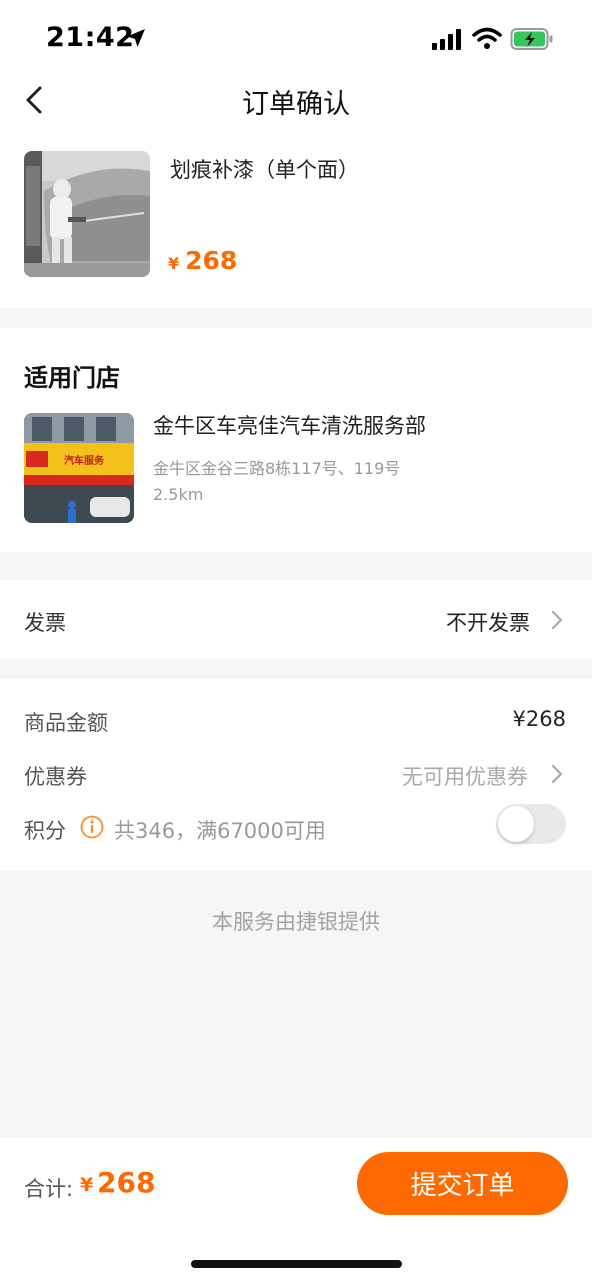  What do you see at coordinates (465, 776) in the screenshot?
I see `coupon-value: 无可用优惠券` at bounding box center [465, 776].